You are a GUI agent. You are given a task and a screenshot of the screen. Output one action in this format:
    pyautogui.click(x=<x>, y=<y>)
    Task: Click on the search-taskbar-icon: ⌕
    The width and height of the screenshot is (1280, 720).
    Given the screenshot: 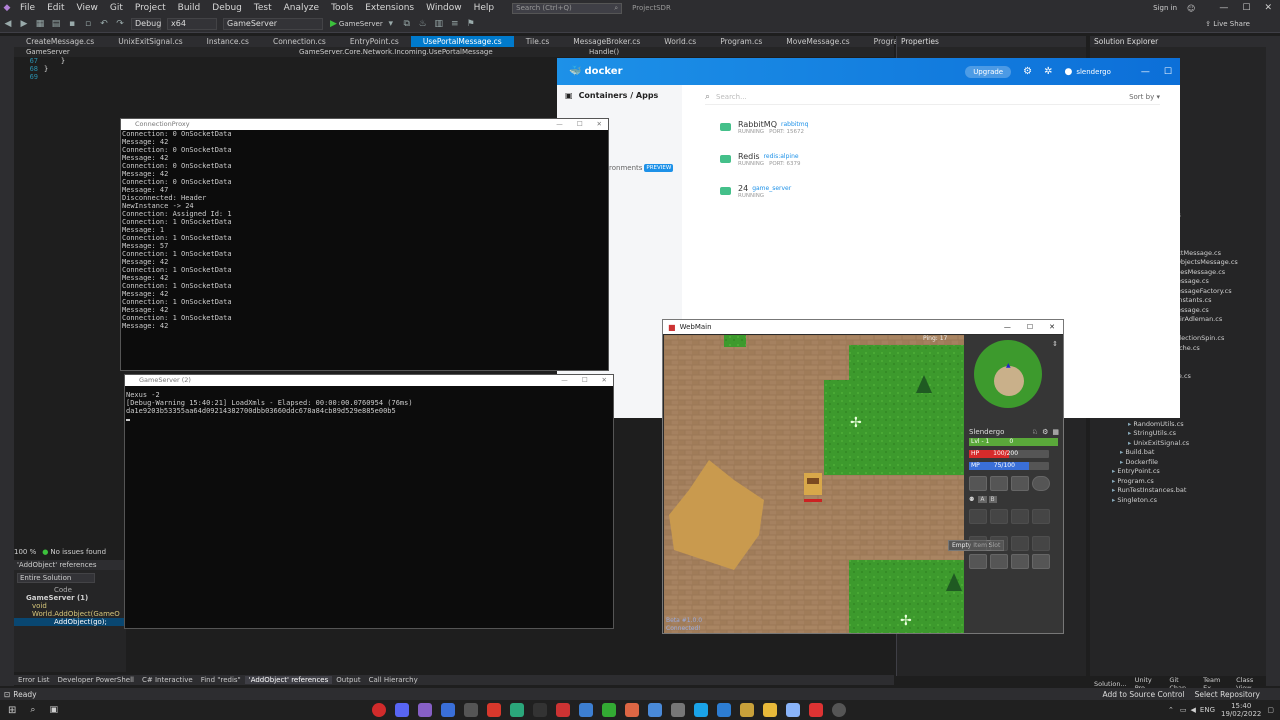 What is the action you would take?
    pyautogui.click(x=32, y=710)
    